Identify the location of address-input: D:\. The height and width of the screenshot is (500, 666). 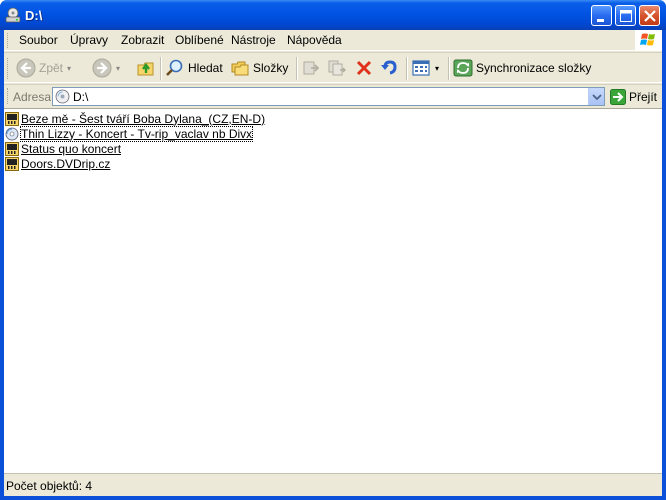
(328, 96).